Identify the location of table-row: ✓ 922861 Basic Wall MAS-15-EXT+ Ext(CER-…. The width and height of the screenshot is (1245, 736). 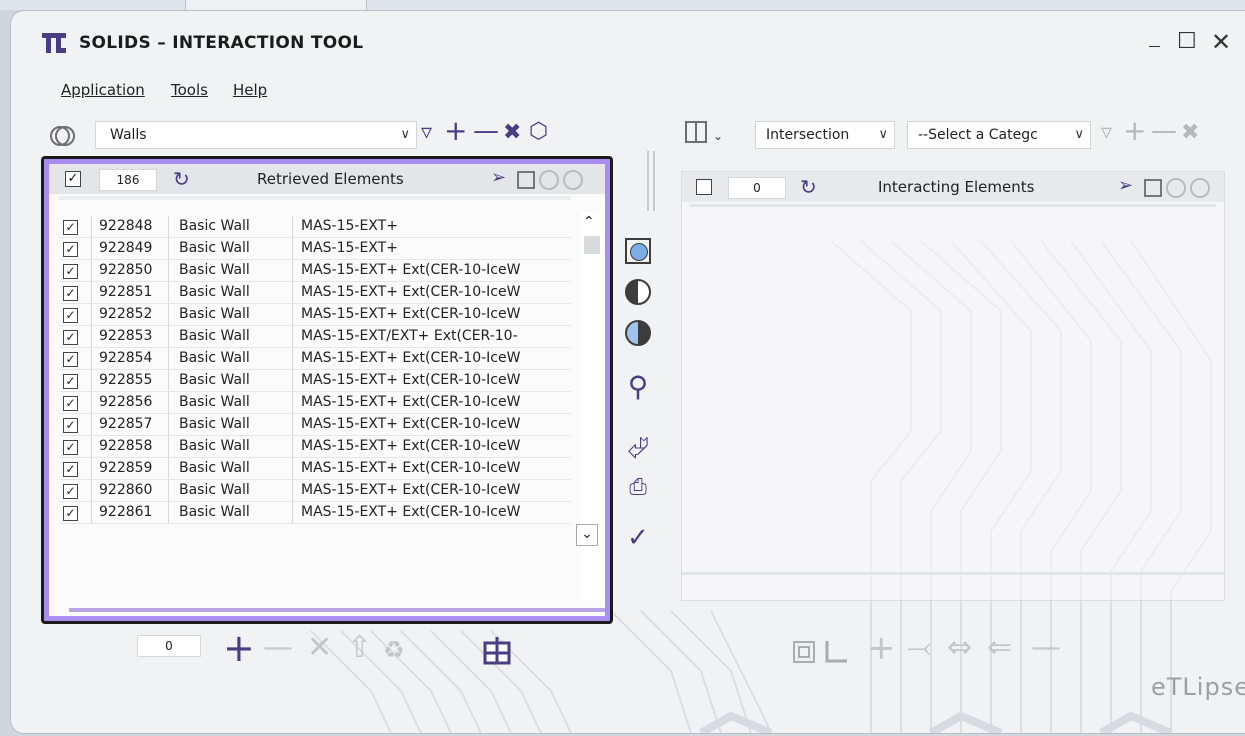
(315, 513).